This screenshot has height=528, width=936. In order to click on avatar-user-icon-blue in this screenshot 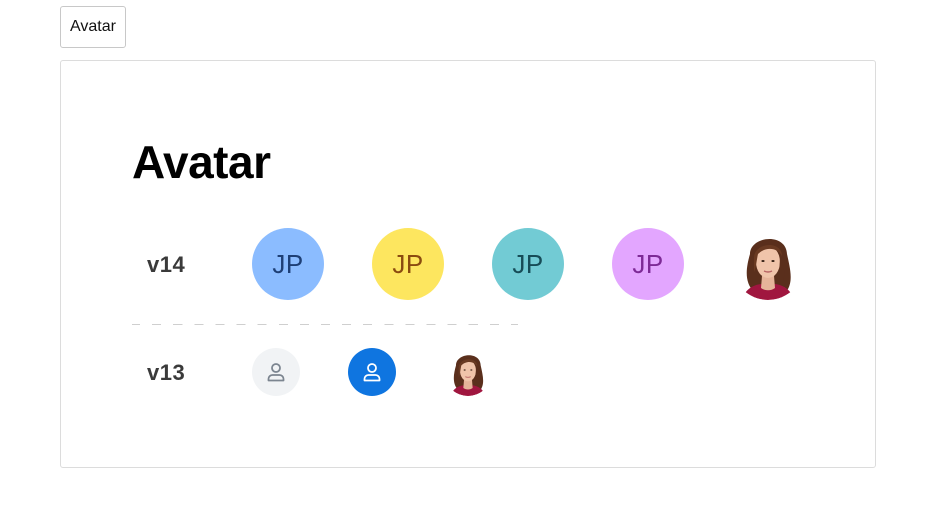, I will do `click(372, 372)`.